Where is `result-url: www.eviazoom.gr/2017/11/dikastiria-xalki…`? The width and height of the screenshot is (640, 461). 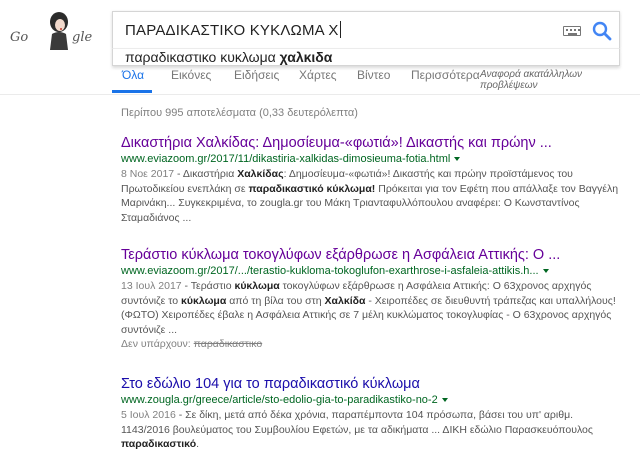
result-url: www.eviazoom.gr/2017/11/dikastiria-xalki… is located at coordinates (371, 159).